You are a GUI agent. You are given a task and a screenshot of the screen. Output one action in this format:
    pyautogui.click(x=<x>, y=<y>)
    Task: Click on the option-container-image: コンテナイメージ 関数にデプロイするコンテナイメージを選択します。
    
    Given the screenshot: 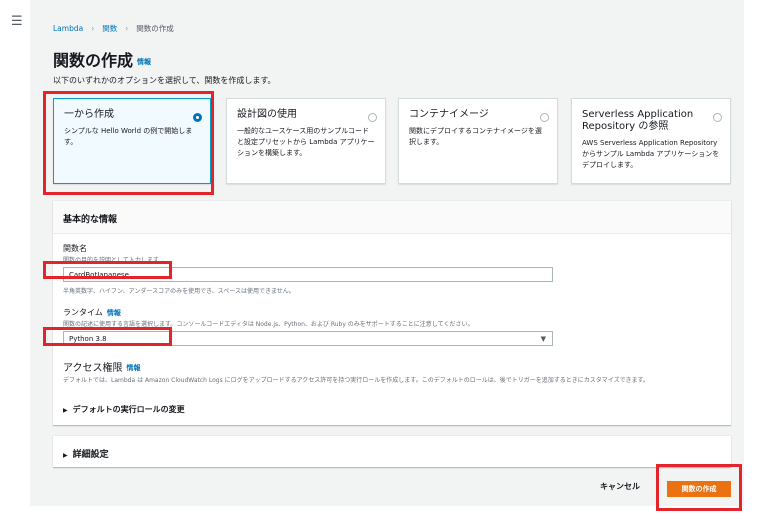 What is the action you would take?
    pyautogui.click(x=478, y=141)
    